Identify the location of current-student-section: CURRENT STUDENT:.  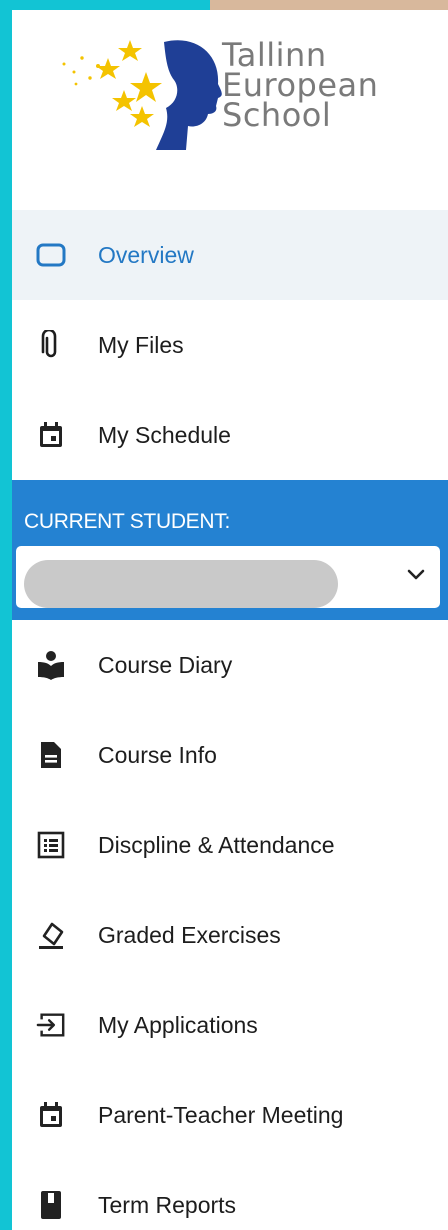
(230, 550).